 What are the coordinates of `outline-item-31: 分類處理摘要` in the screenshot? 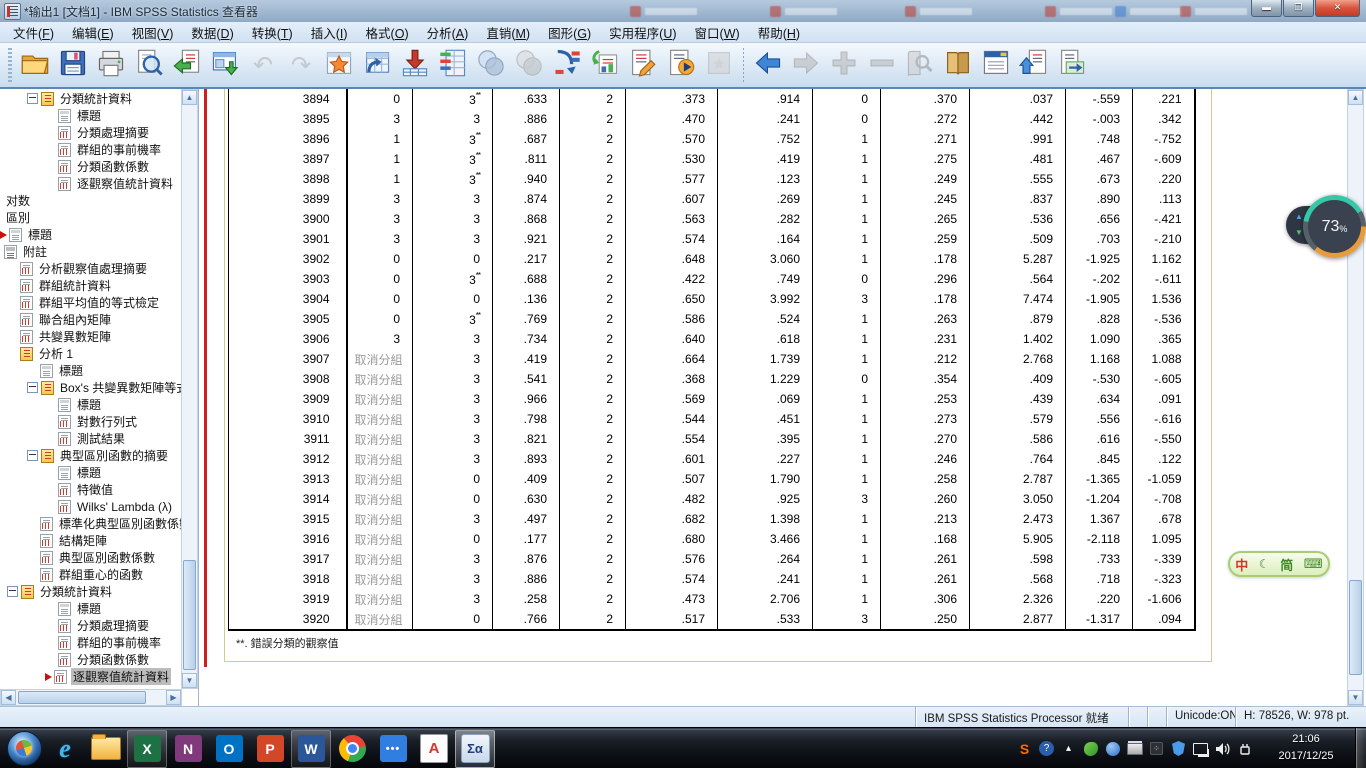 It's located at (91, 625).